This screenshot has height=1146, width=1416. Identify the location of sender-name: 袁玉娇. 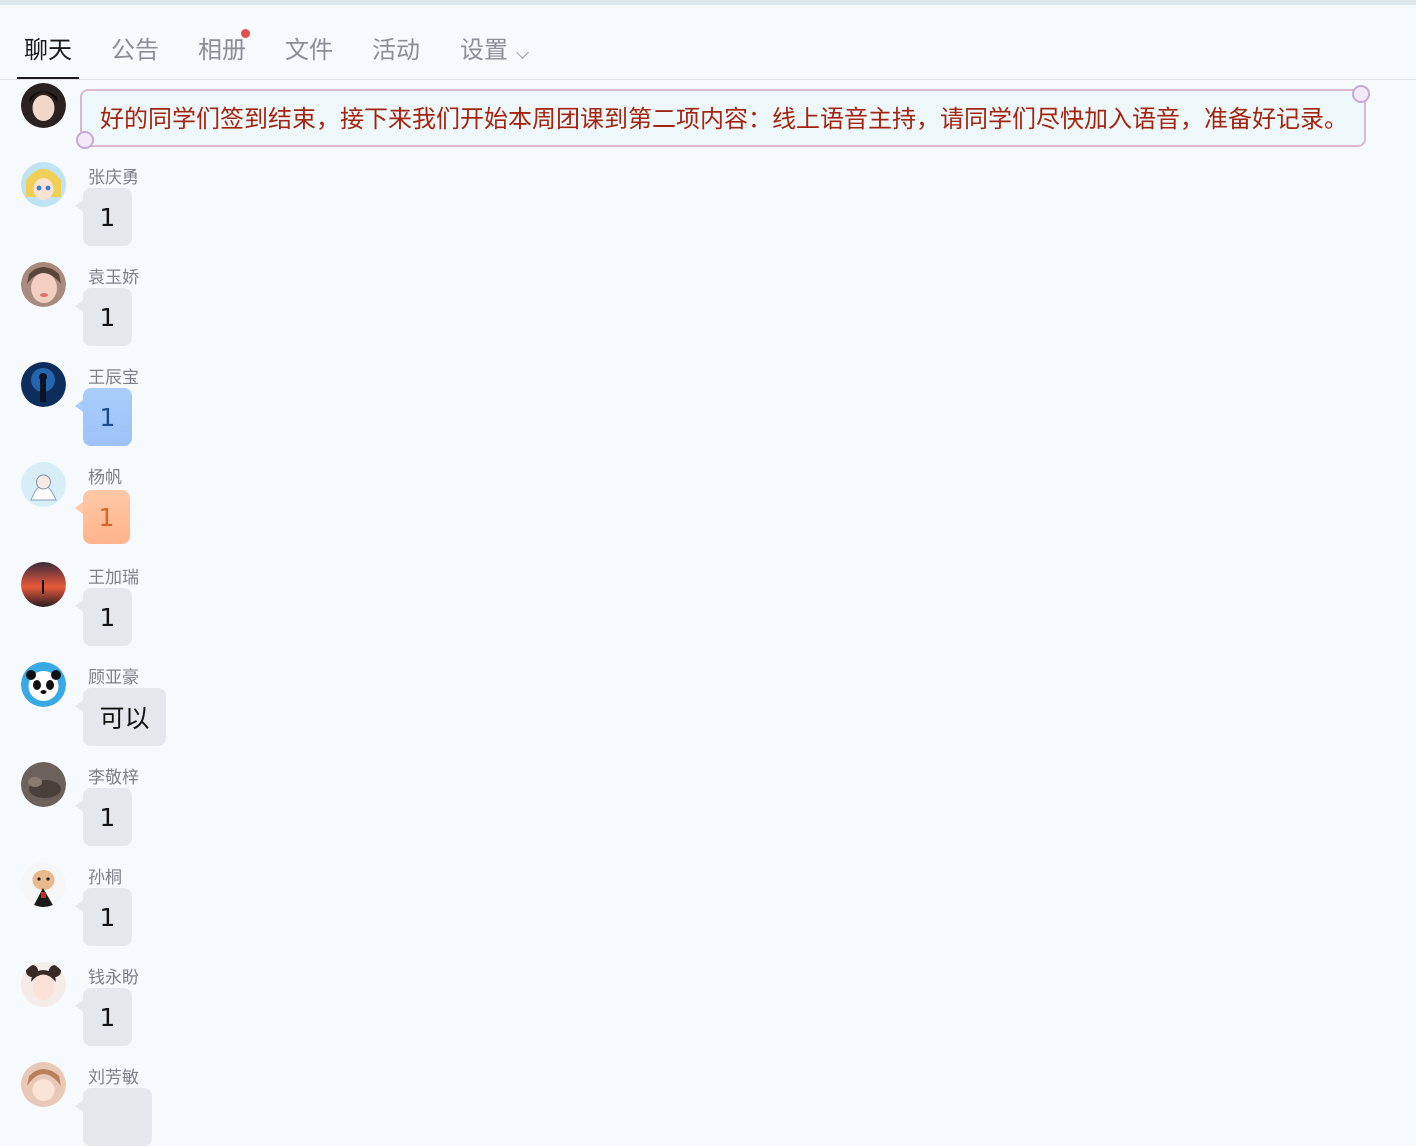
(113, 278).